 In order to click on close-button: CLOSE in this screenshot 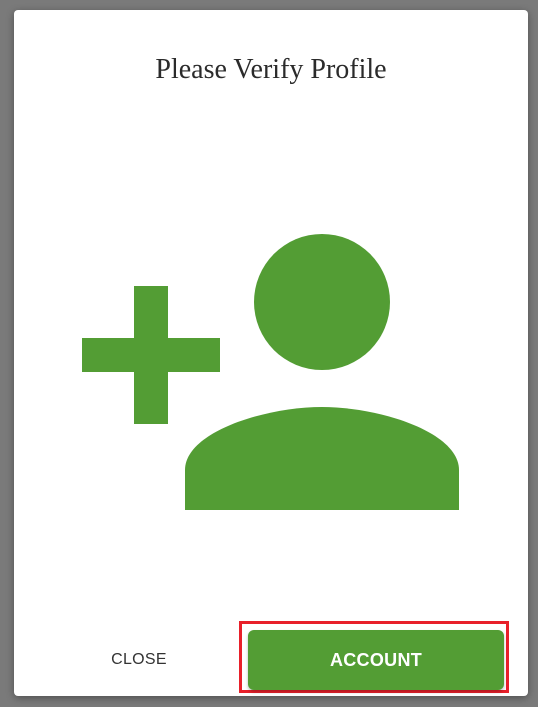, I will do `click(139, 660)`.